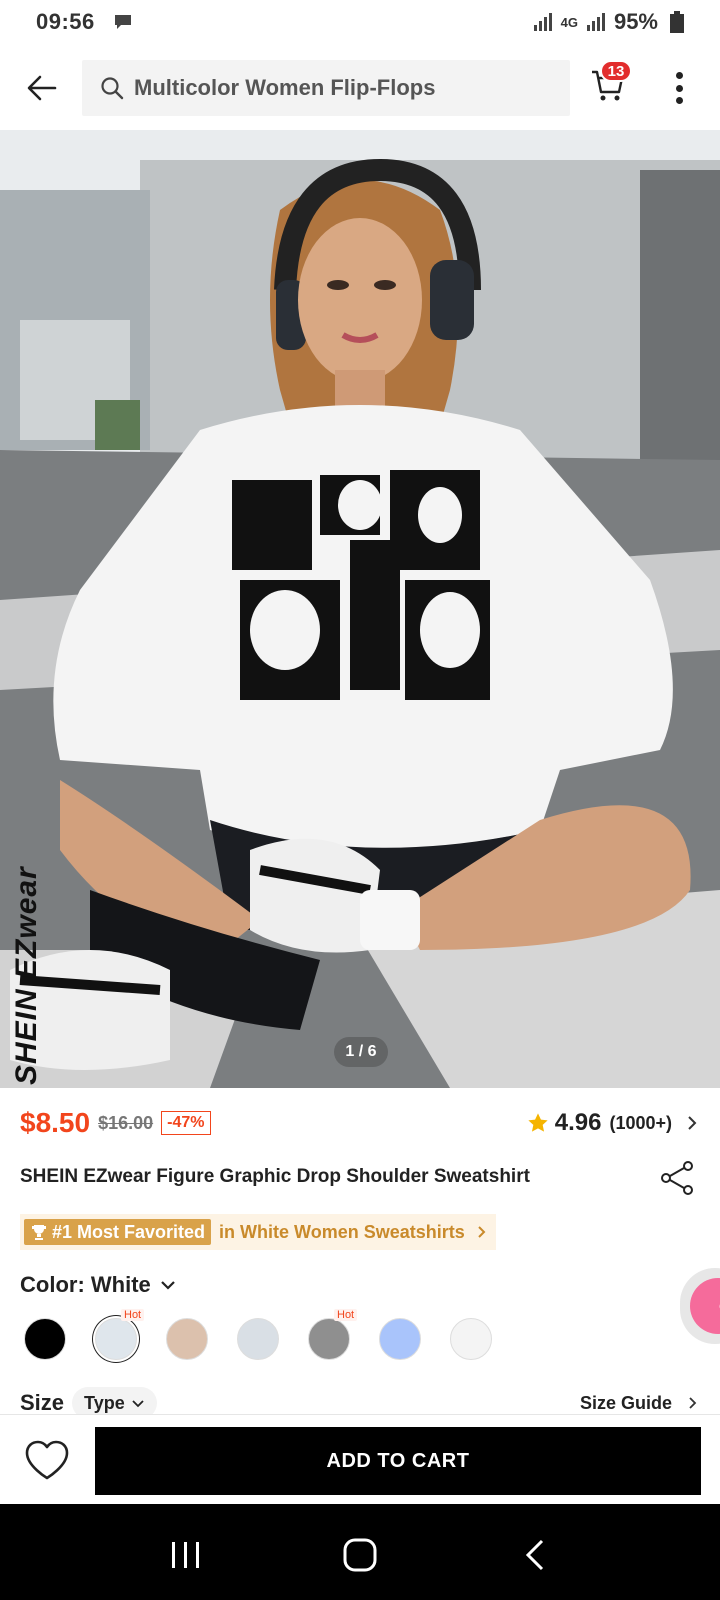 The image size is (720, 1600). I want to click on rating-summary: 4.96 (1000+), so click(613, 1123).